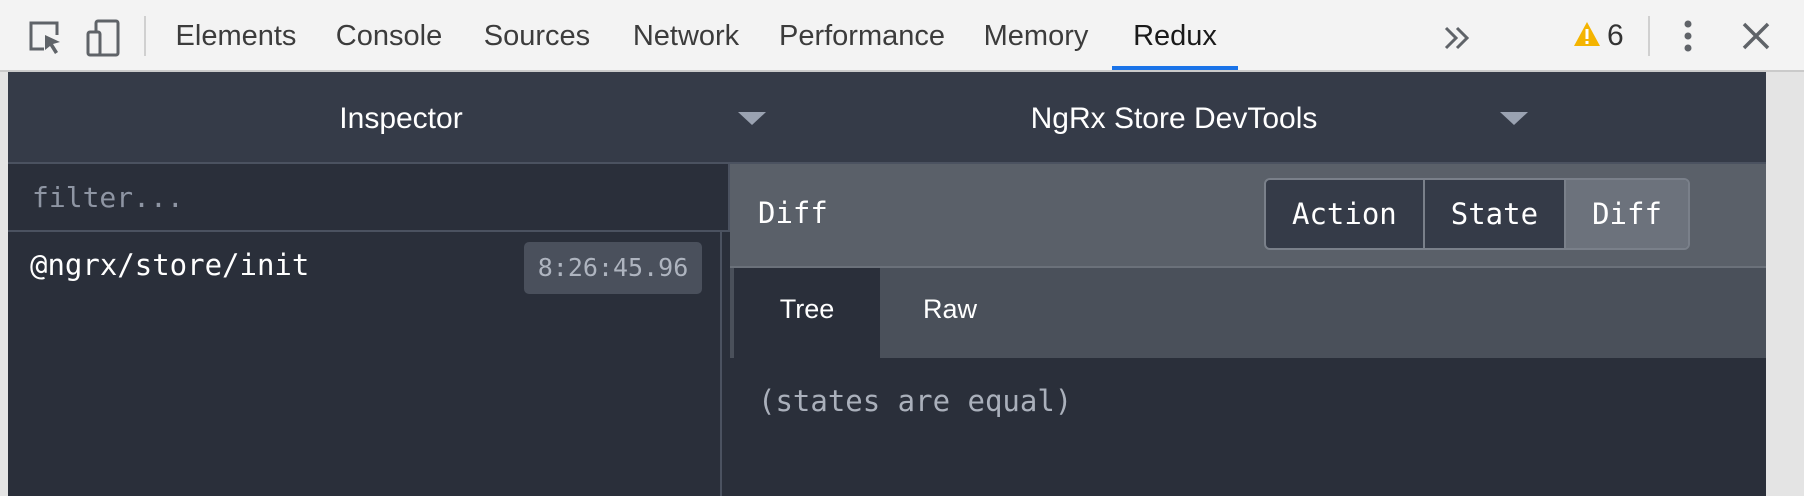 Image resolution: width=1804 pixels, height=496 pixels. Describe the element at coordinates (862, 35) in the screenshot. I see `tab-performance: Performance` at that location.